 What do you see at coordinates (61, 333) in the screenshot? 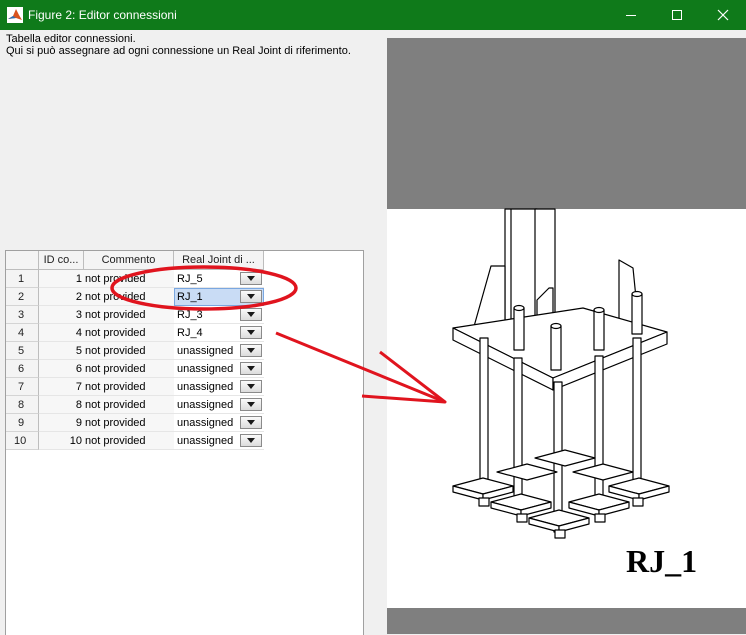
I see `cell-id: 4` at bounding box center [61, 333].